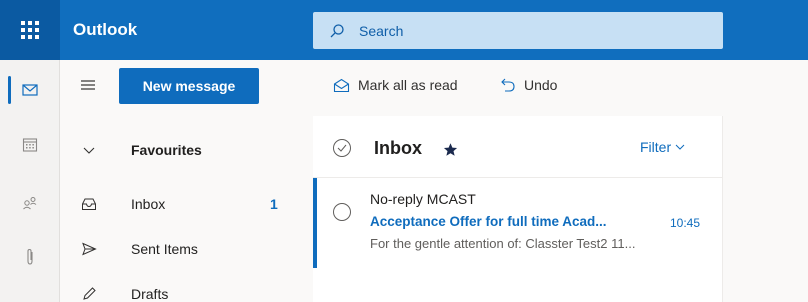  What do you see at coordinates (89, 293) in the screenshot?
I see `pencil-icon` at bounding box center [89, 293].